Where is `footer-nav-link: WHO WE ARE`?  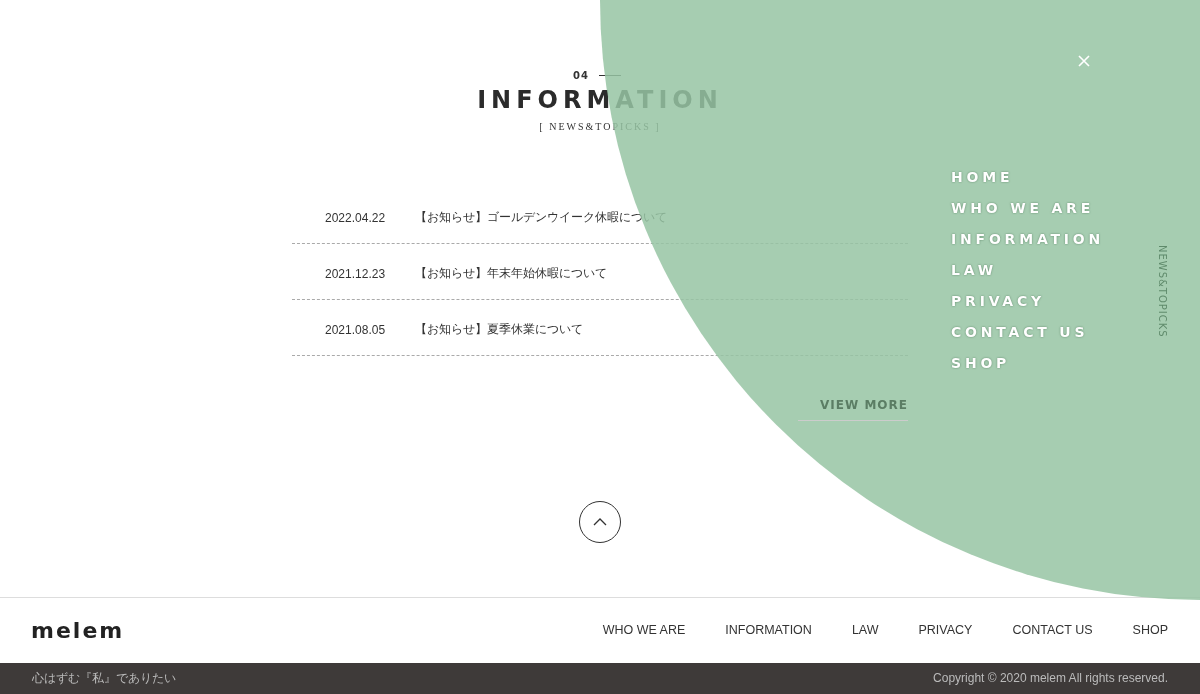
footer-nav-link: WHO WE ARE is located at coordinates (644, 630).